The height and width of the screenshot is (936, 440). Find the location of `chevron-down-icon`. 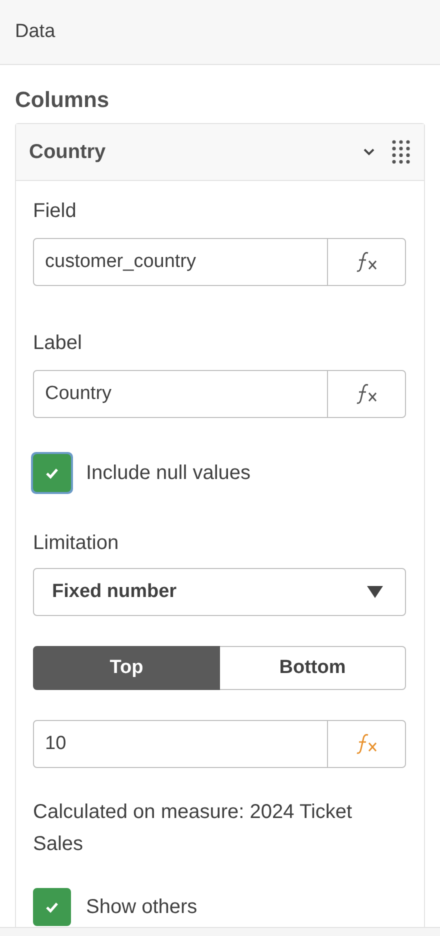

chevron-down-icon is located at coordinates (369, 152).